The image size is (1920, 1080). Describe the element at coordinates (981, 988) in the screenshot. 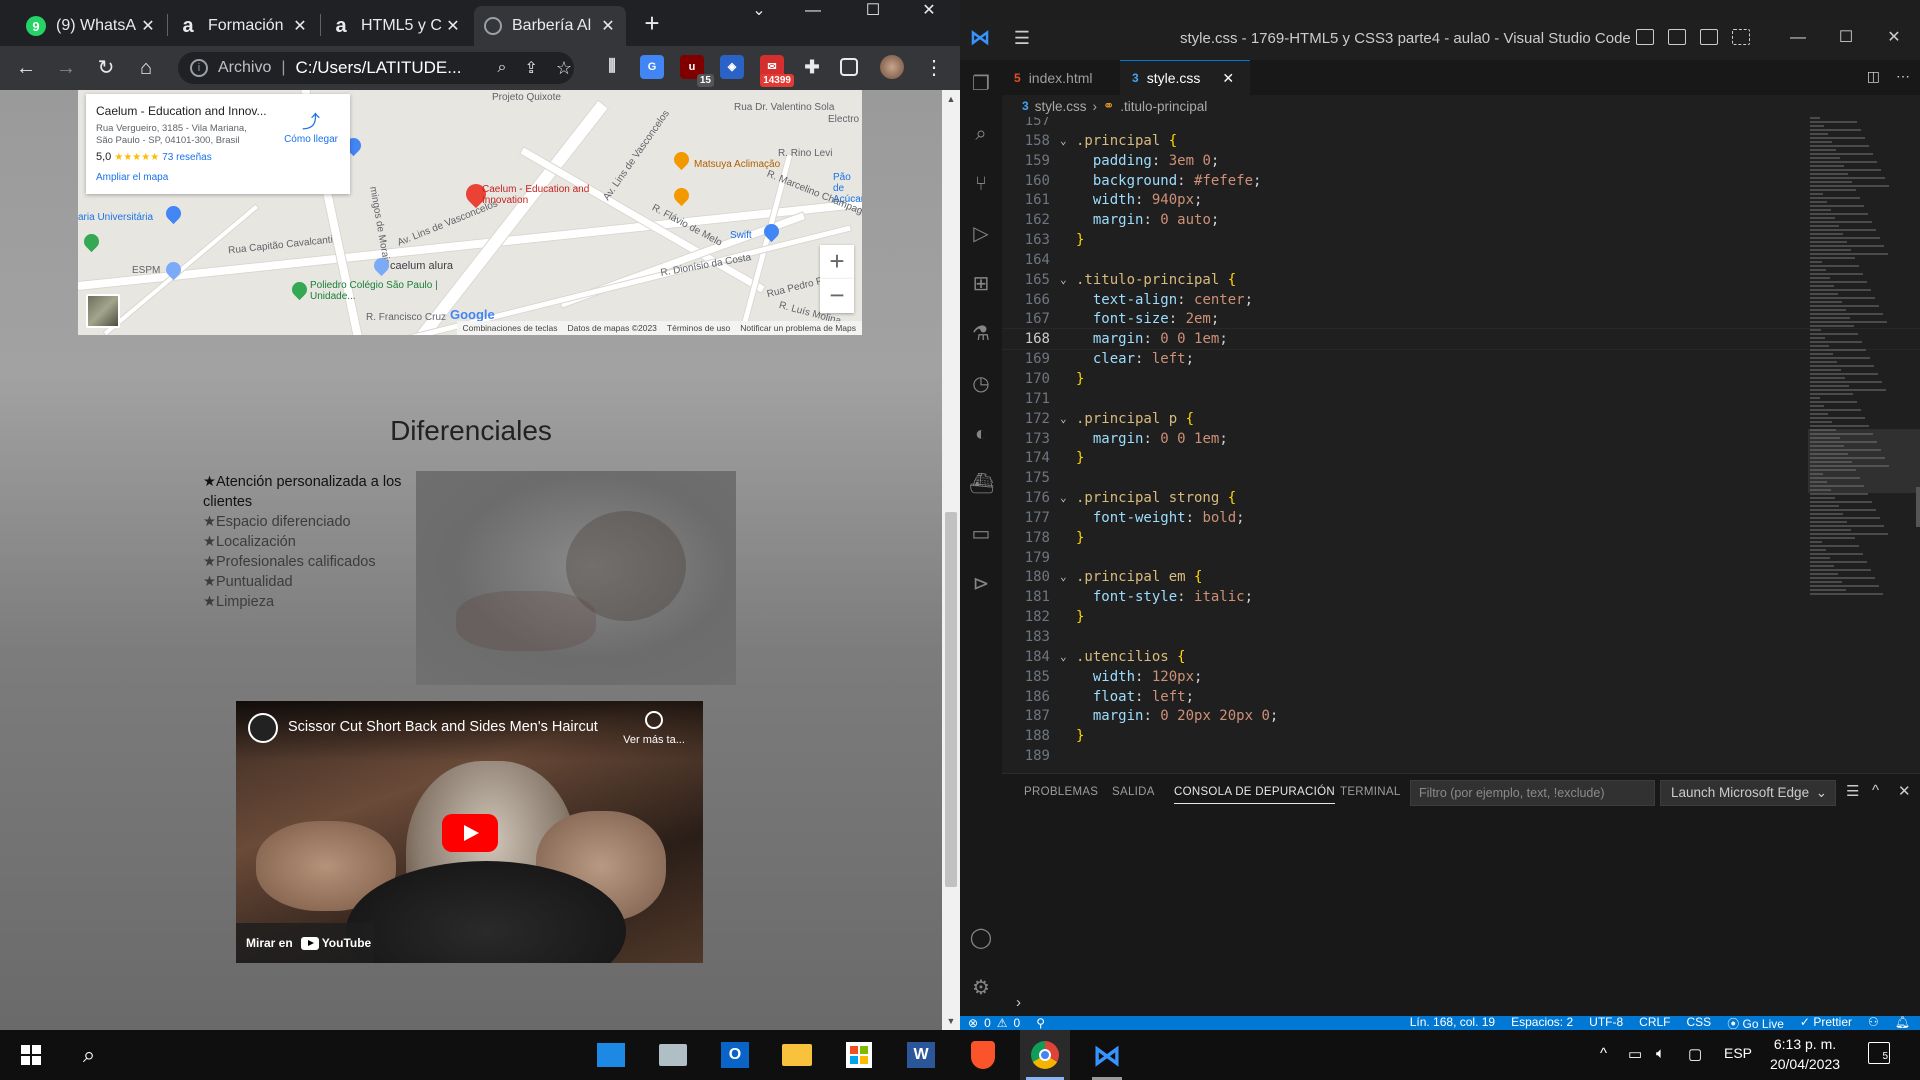

I see `settings-gear-icon: ⚙` at that location.